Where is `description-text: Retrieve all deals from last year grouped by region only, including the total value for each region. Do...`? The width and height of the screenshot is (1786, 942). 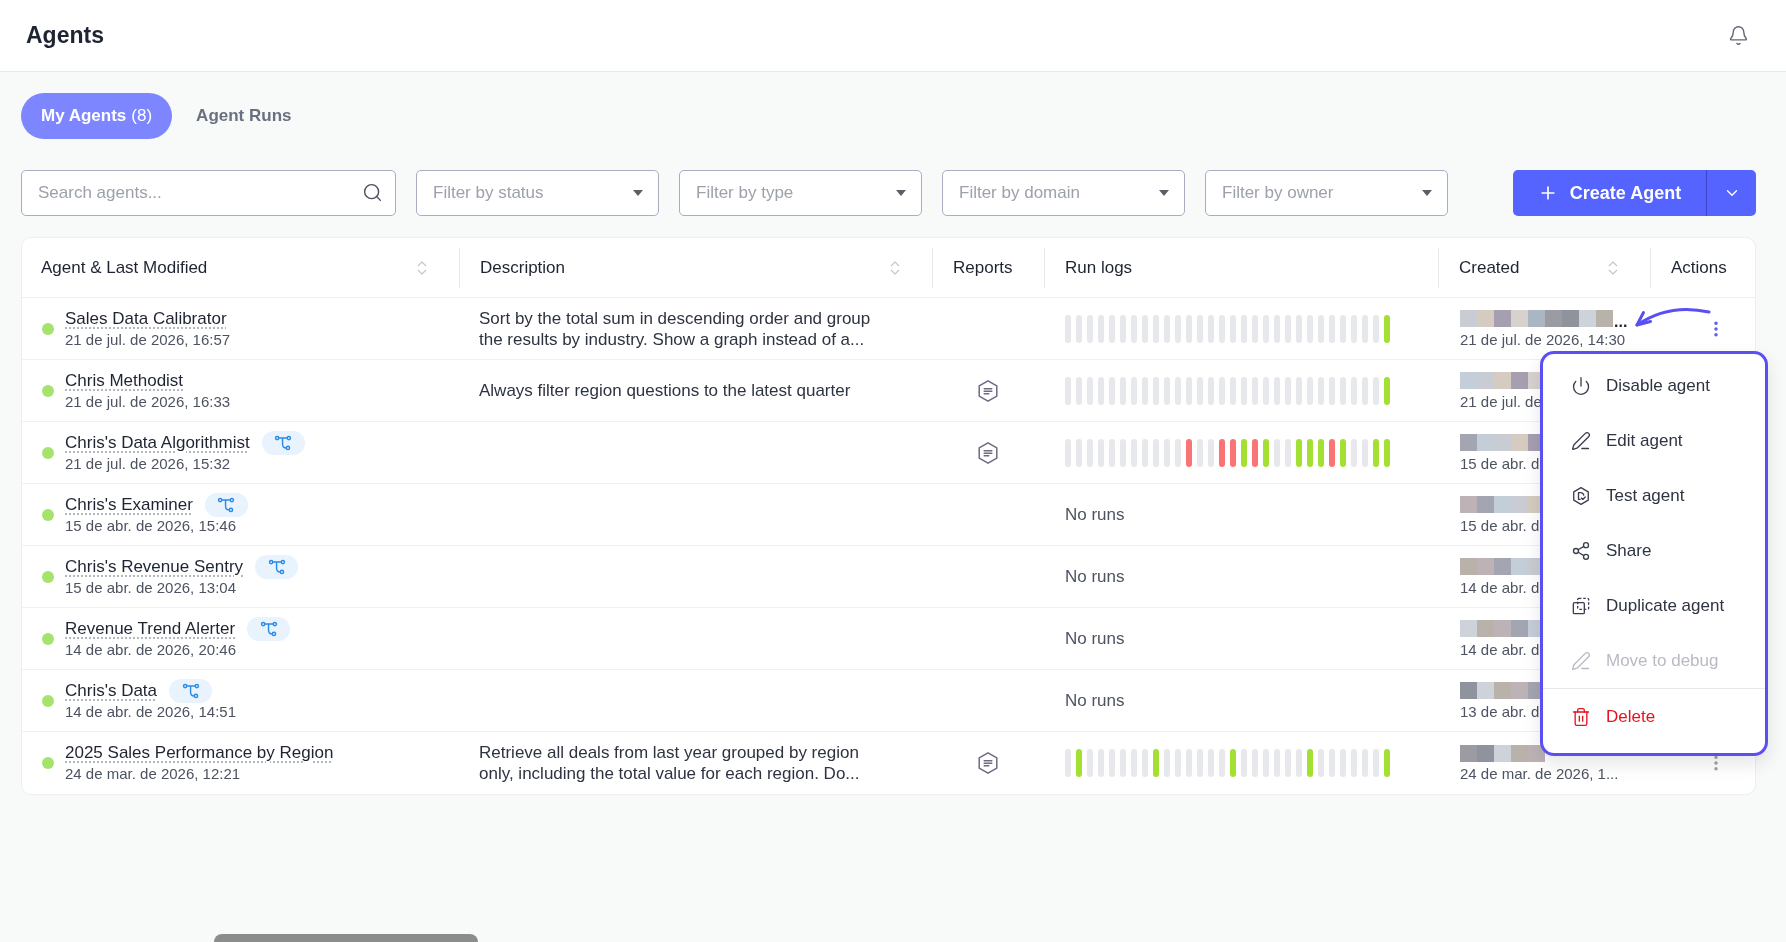
description-text: Retrieve all deals from last year grouped by region only, including the total value for each region. Do... is located at coordinates (670, 763).